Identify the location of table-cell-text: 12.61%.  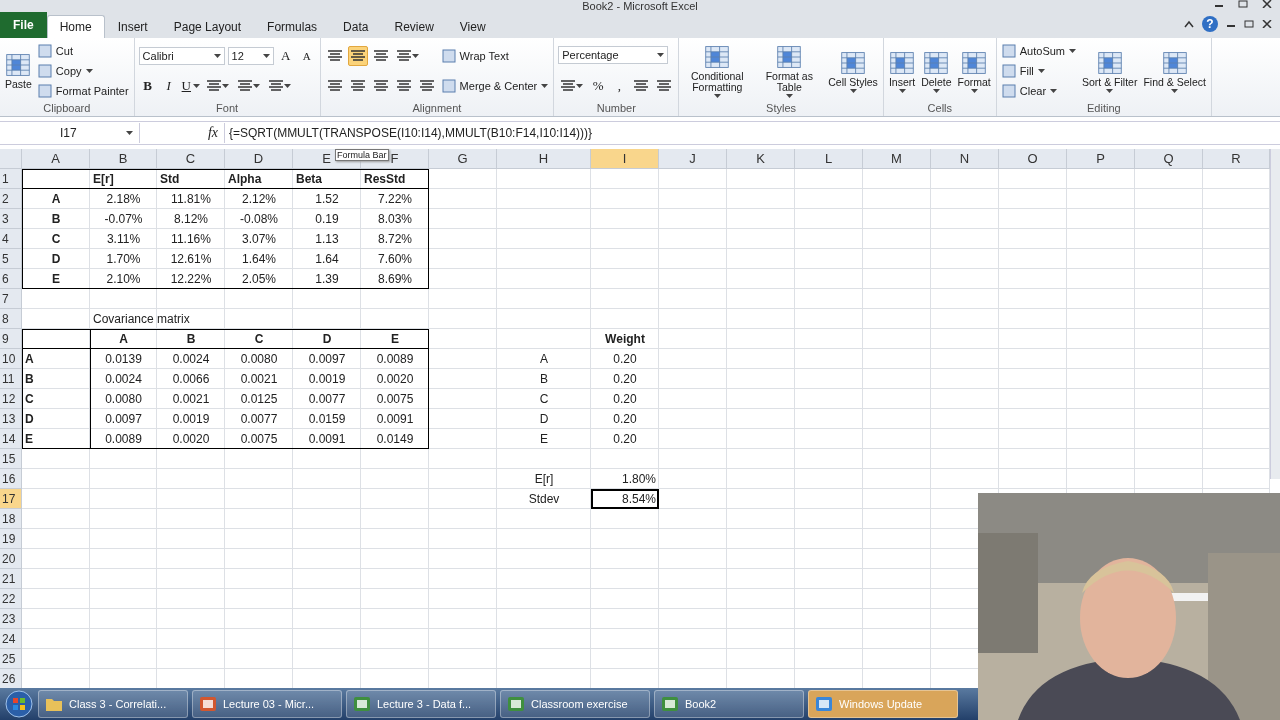
(191, 259).